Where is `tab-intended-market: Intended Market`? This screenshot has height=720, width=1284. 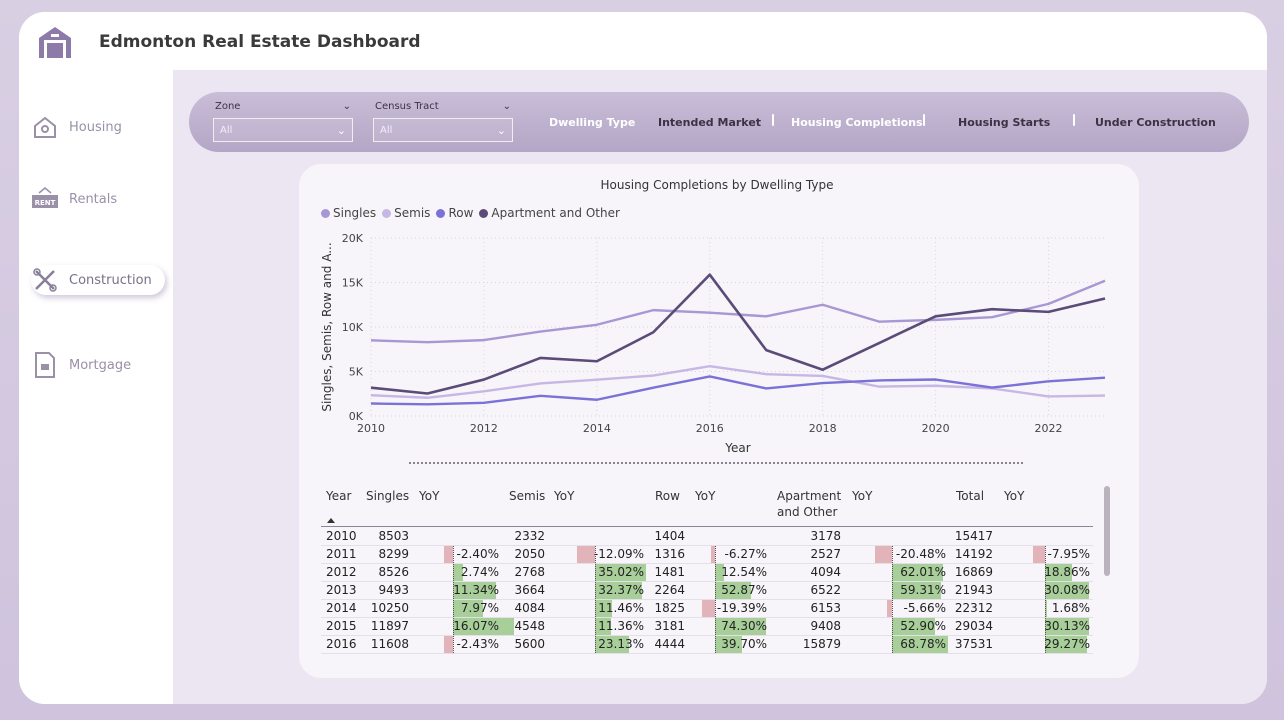
tab-intended-market: Intended Market is located at coordinates (709, 122).